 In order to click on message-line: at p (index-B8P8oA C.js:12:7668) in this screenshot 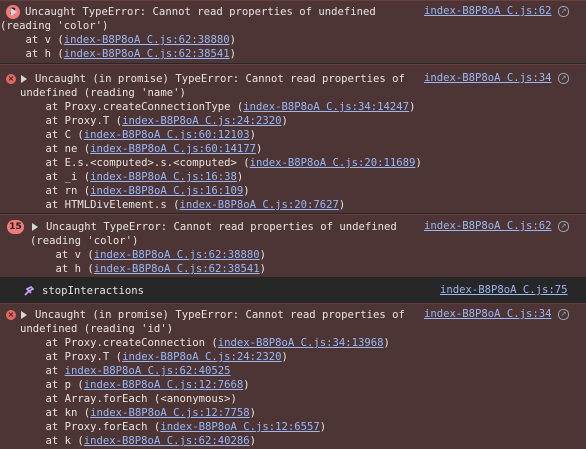, I will do `click(135, 385)`.